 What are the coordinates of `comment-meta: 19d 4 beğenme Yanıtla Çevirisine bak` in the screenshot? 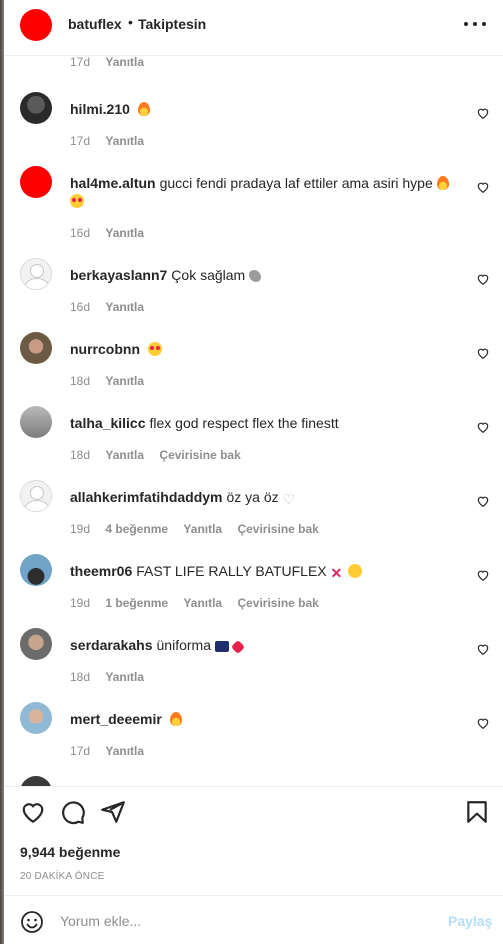 It's located at (200, 529).